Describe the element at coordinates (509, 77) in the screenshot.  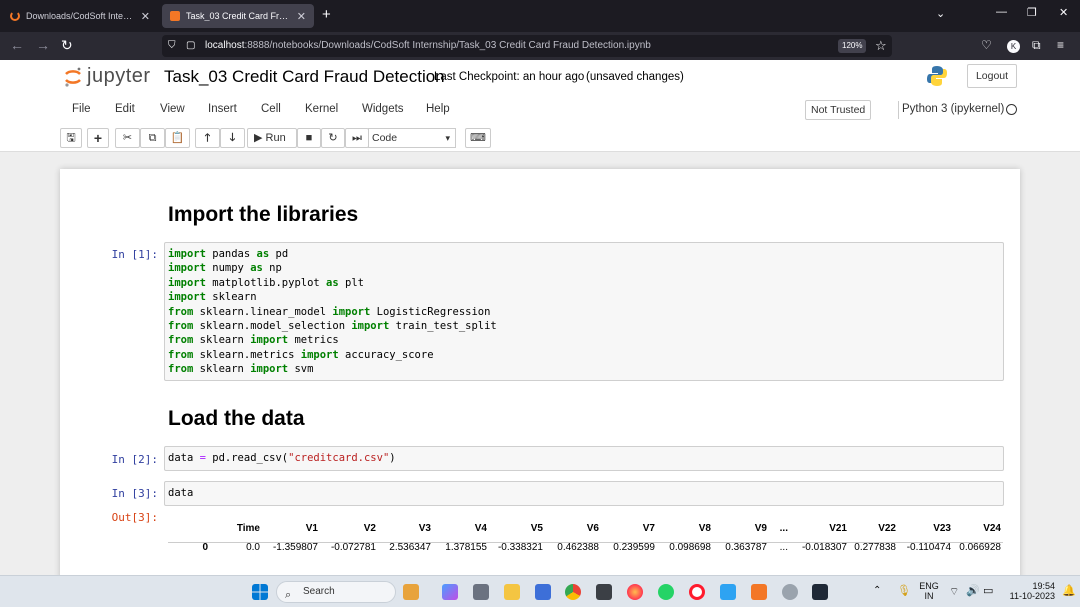
I see `checkpoint-status: Last Checkpoint: an hour ago` at that location.